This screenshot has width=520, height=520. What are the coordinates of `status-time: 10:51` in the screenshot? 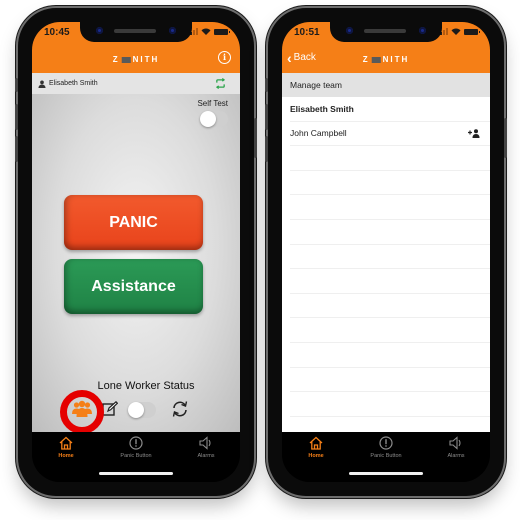 It's located at (307, 32).